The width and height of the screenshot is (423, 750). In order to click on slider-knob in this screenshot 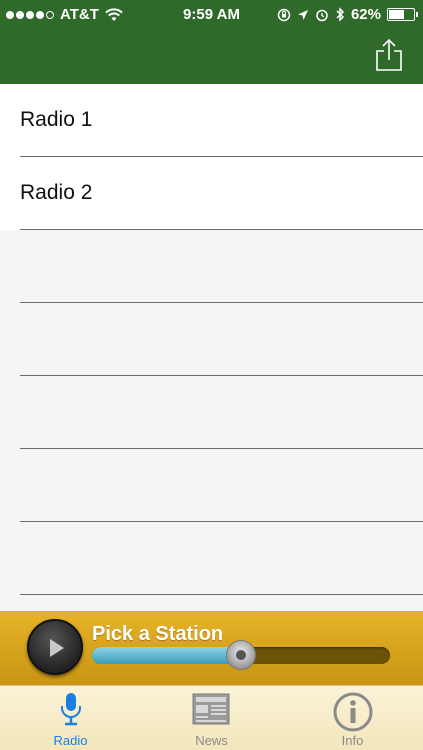, I will do `click(241, 655)`.